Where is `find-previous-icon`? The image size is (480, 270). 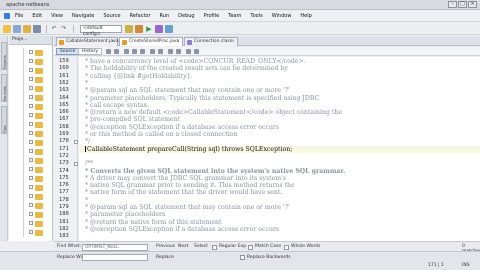
find-previous-icon is located at coordinates (134, 51).